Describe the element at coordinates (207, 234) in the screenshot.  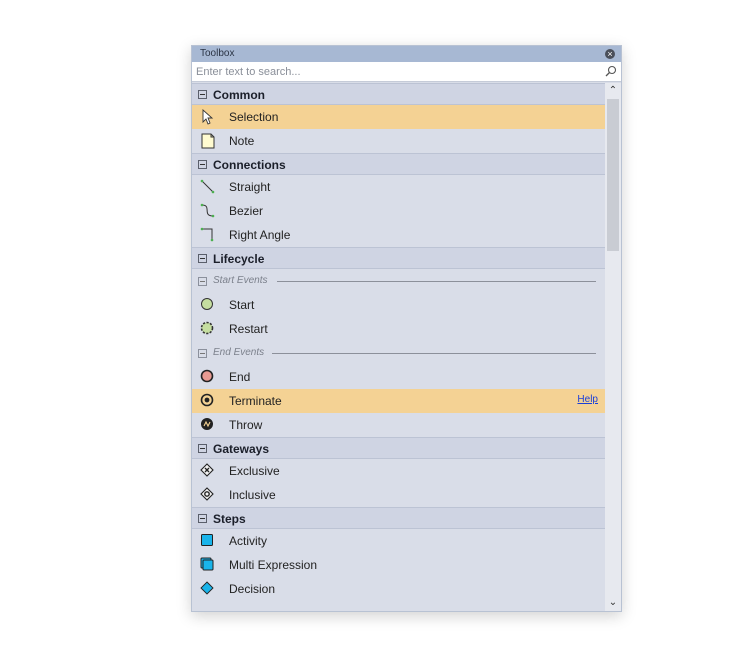
I see `right-angle-connector-icon` at that location.